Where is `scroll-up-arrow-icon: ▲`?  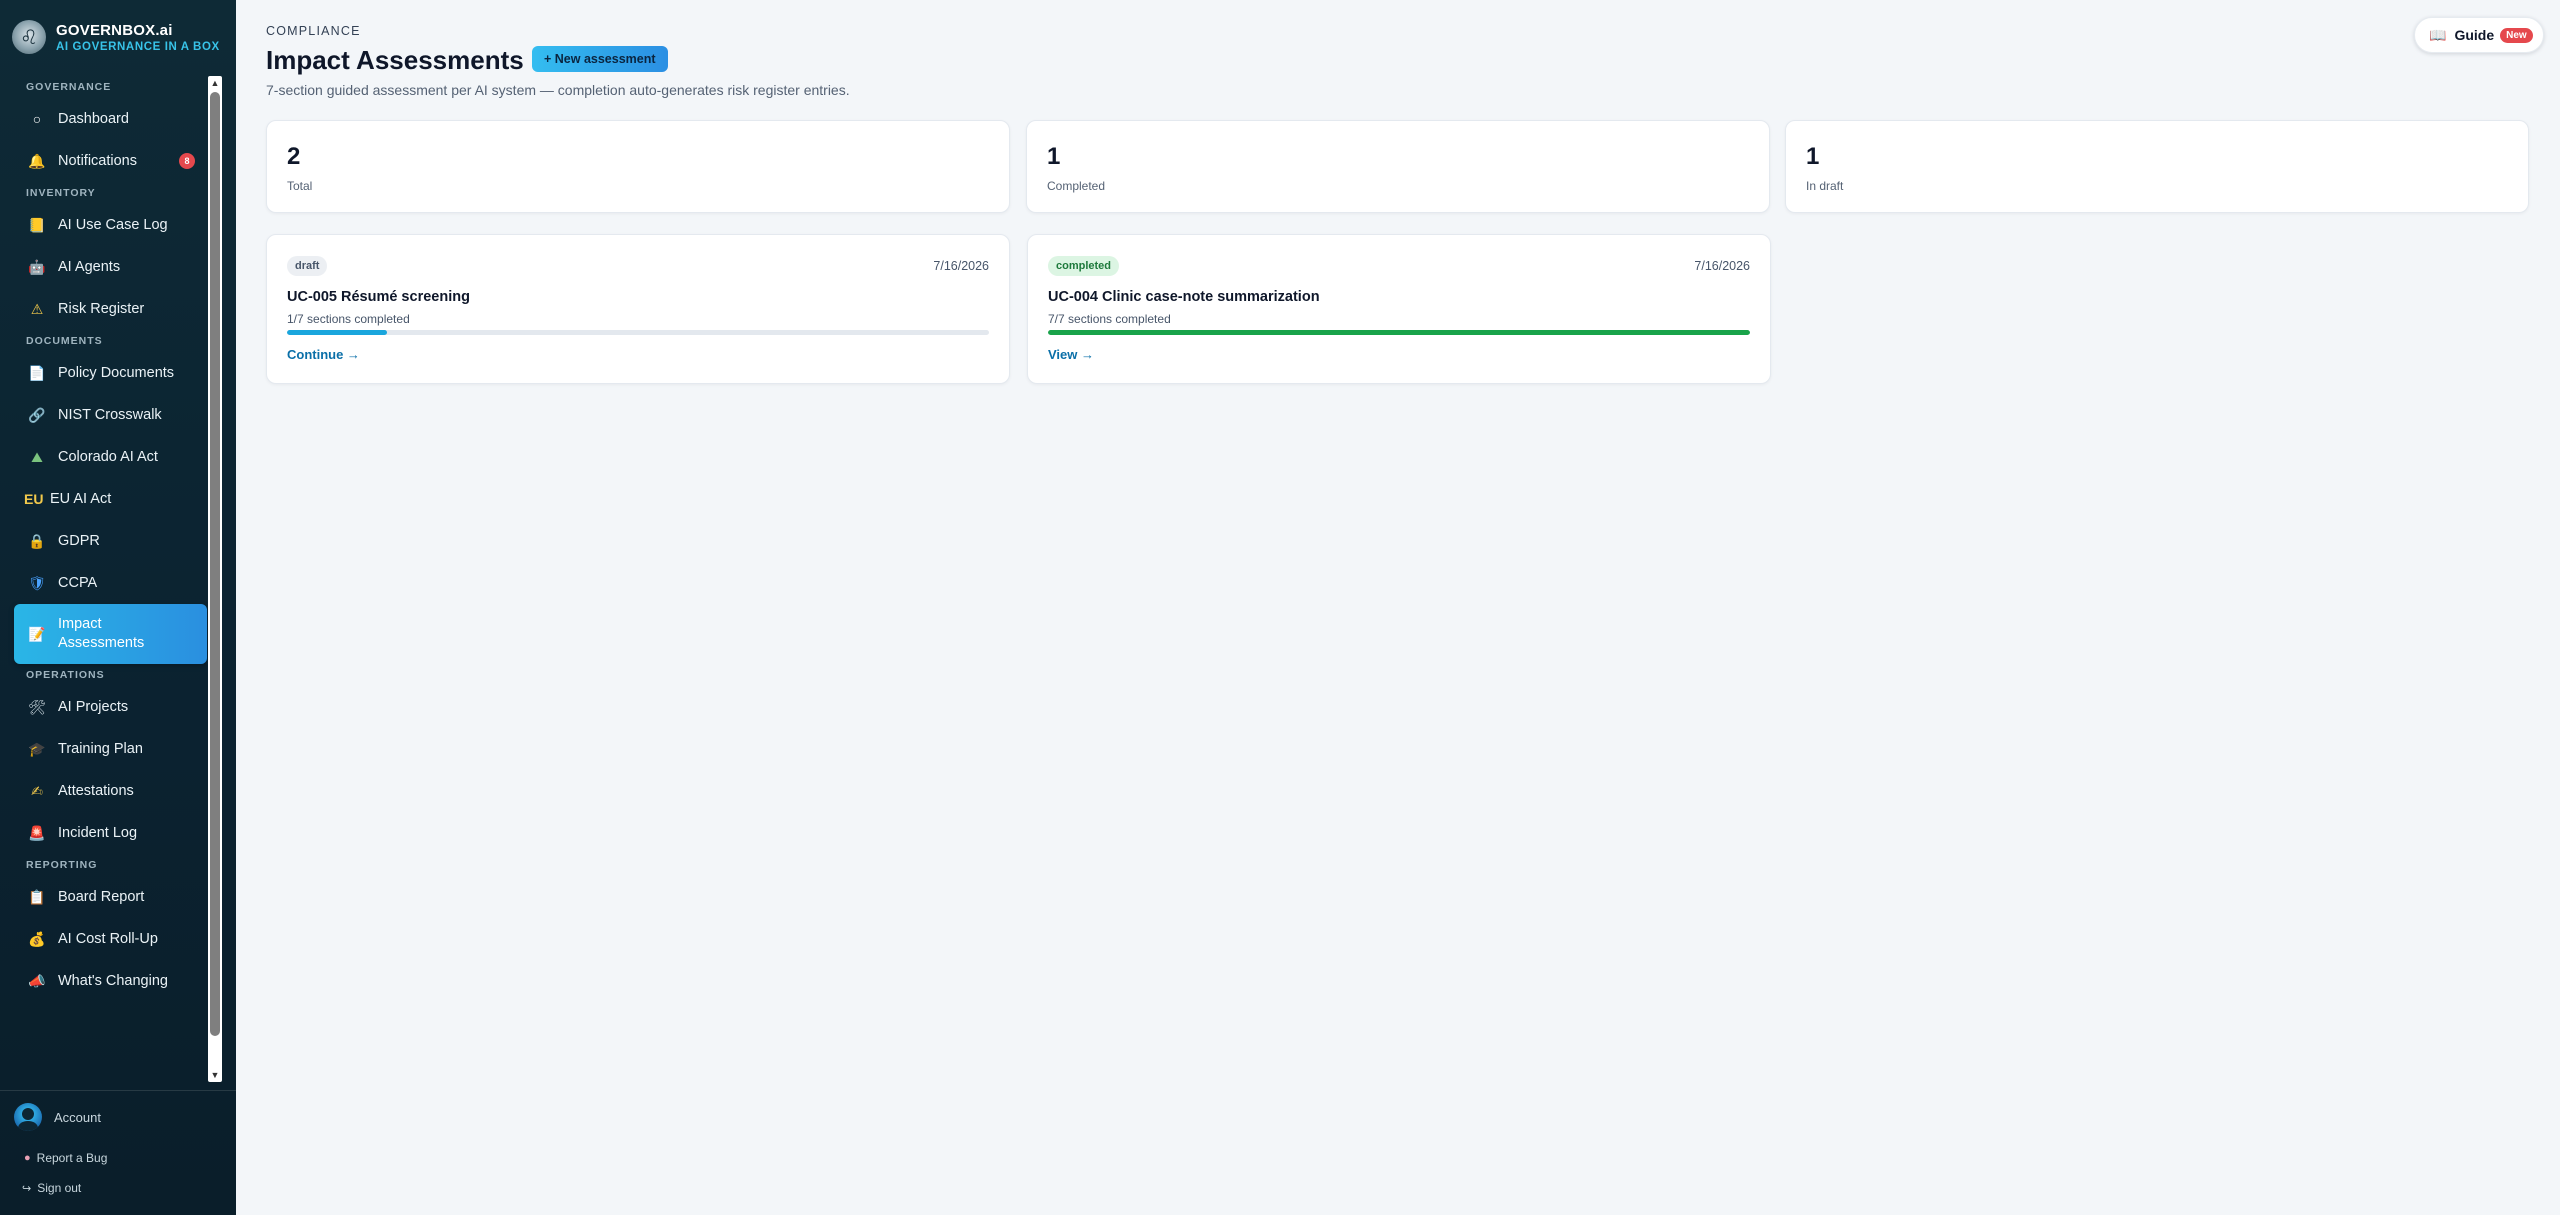 scroll-up-arrow-icon: ▲ is located at coordinates (215, 83).